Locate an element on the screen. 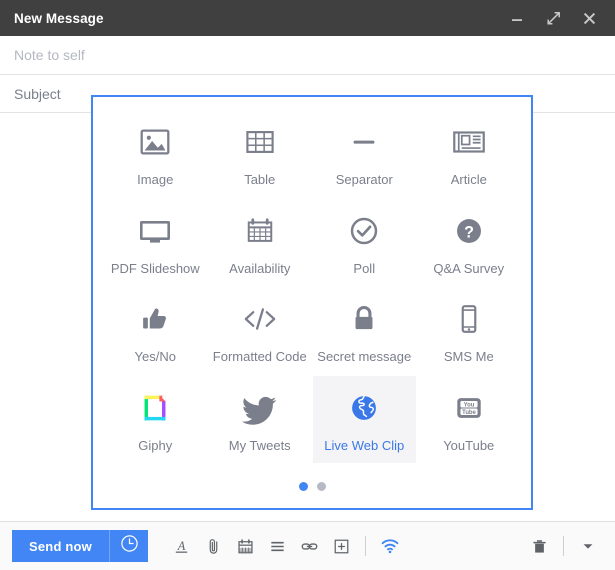  insert-plus-icon is located at coordinates (341, 546).